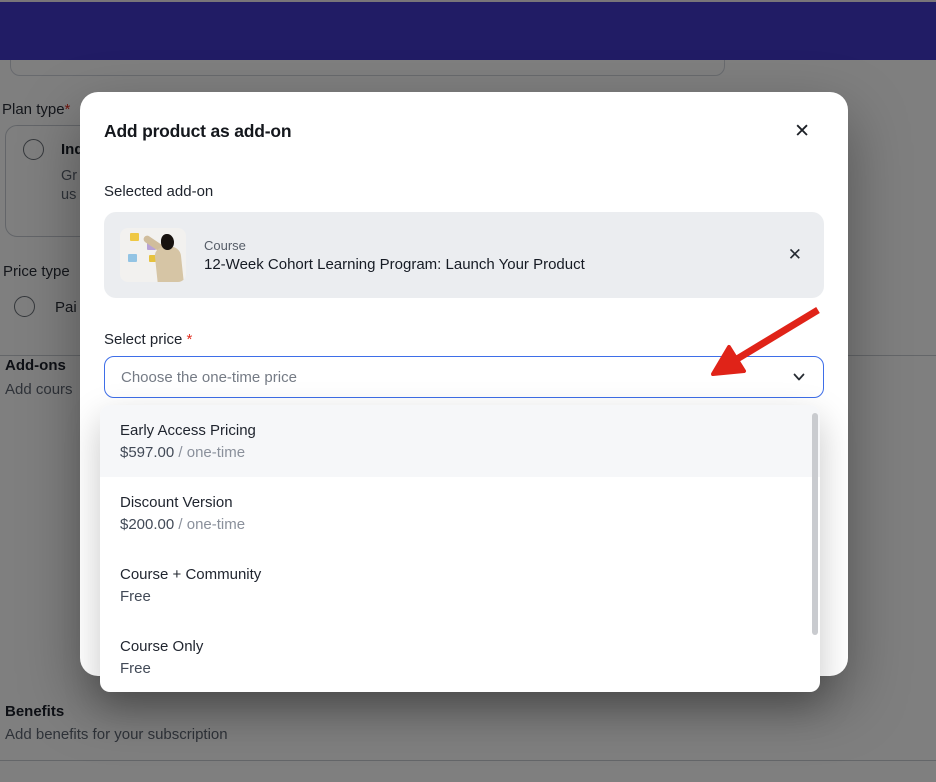 Image resolution: width=936 pixels, height=782 pixels. What do you see at coordinates (153, 255) in the screenshot?
I see `course-thumbnail-image` at bounding box center [153, 255].